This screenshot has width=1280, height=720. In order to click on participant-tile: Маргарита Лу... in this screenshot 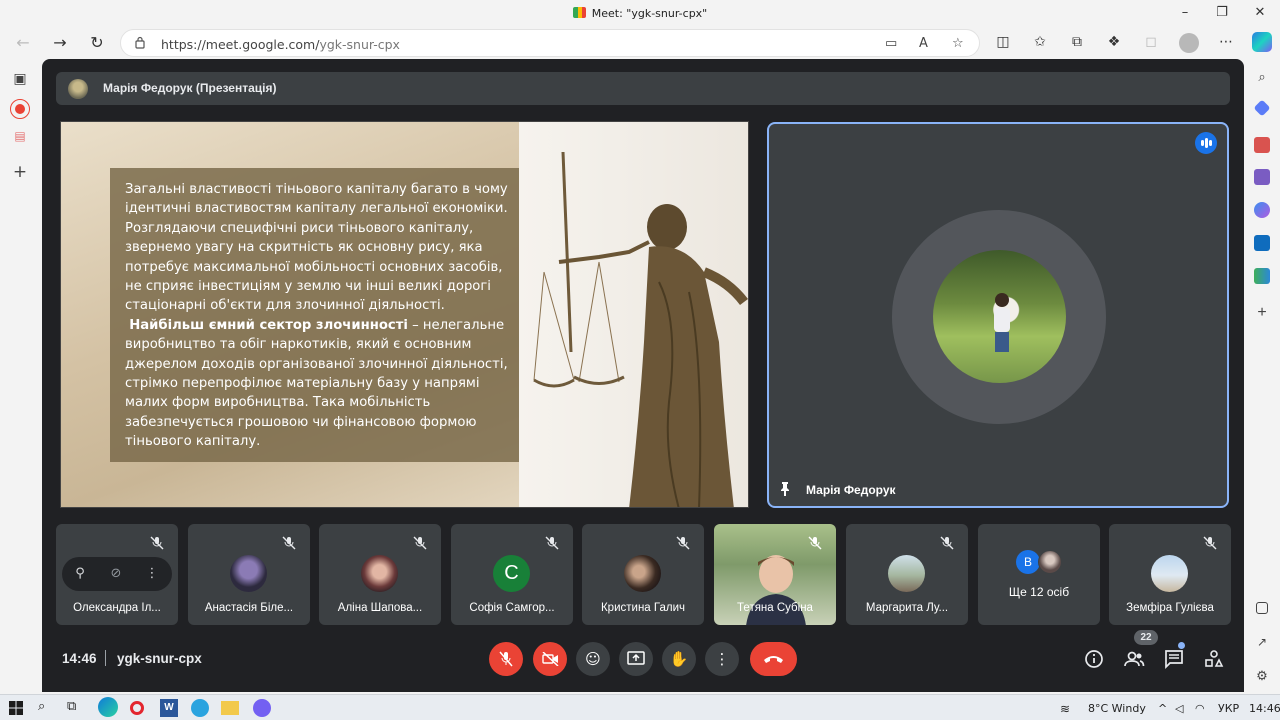, I will do `click(907, 574)`.